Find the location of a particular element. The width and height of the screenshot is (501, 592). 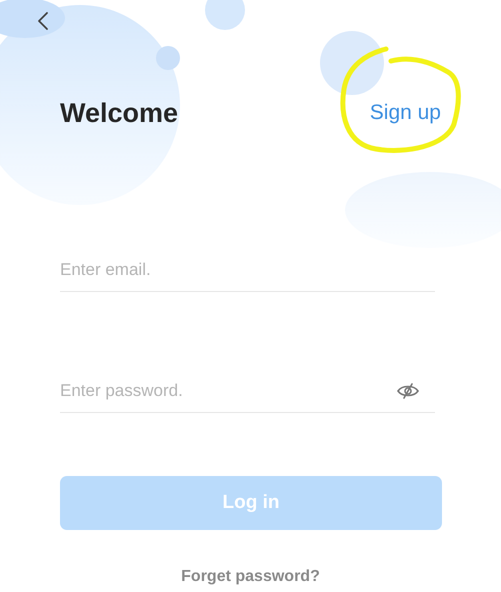

forgot-password-link: Forget password? is located at coordinates (250, 577).